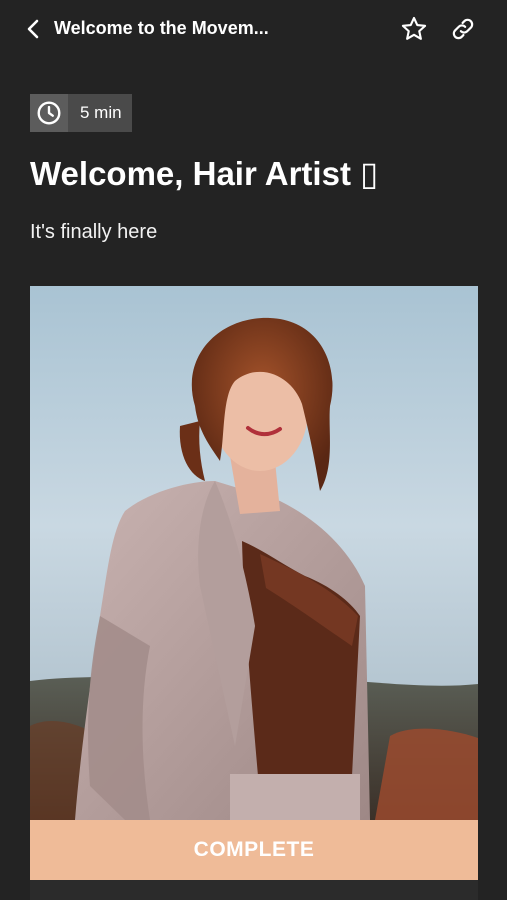  I want to click on duration-text: 5 min, so click(100, 113).